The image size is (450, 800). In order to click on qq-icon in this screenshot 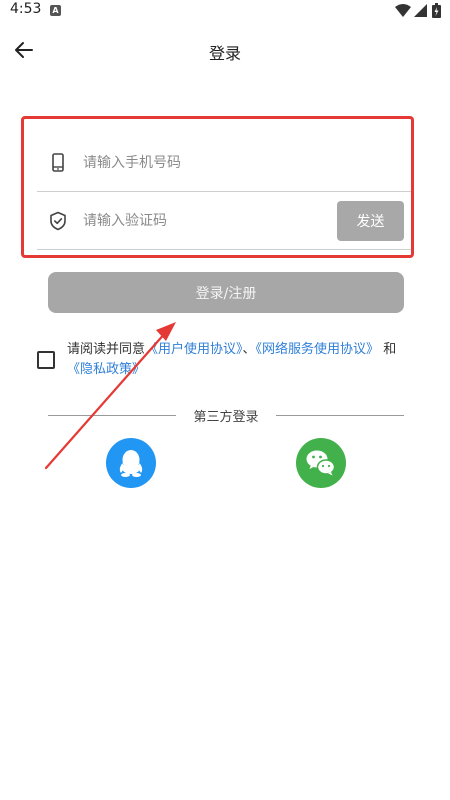, I will do `click(131, 463)`.